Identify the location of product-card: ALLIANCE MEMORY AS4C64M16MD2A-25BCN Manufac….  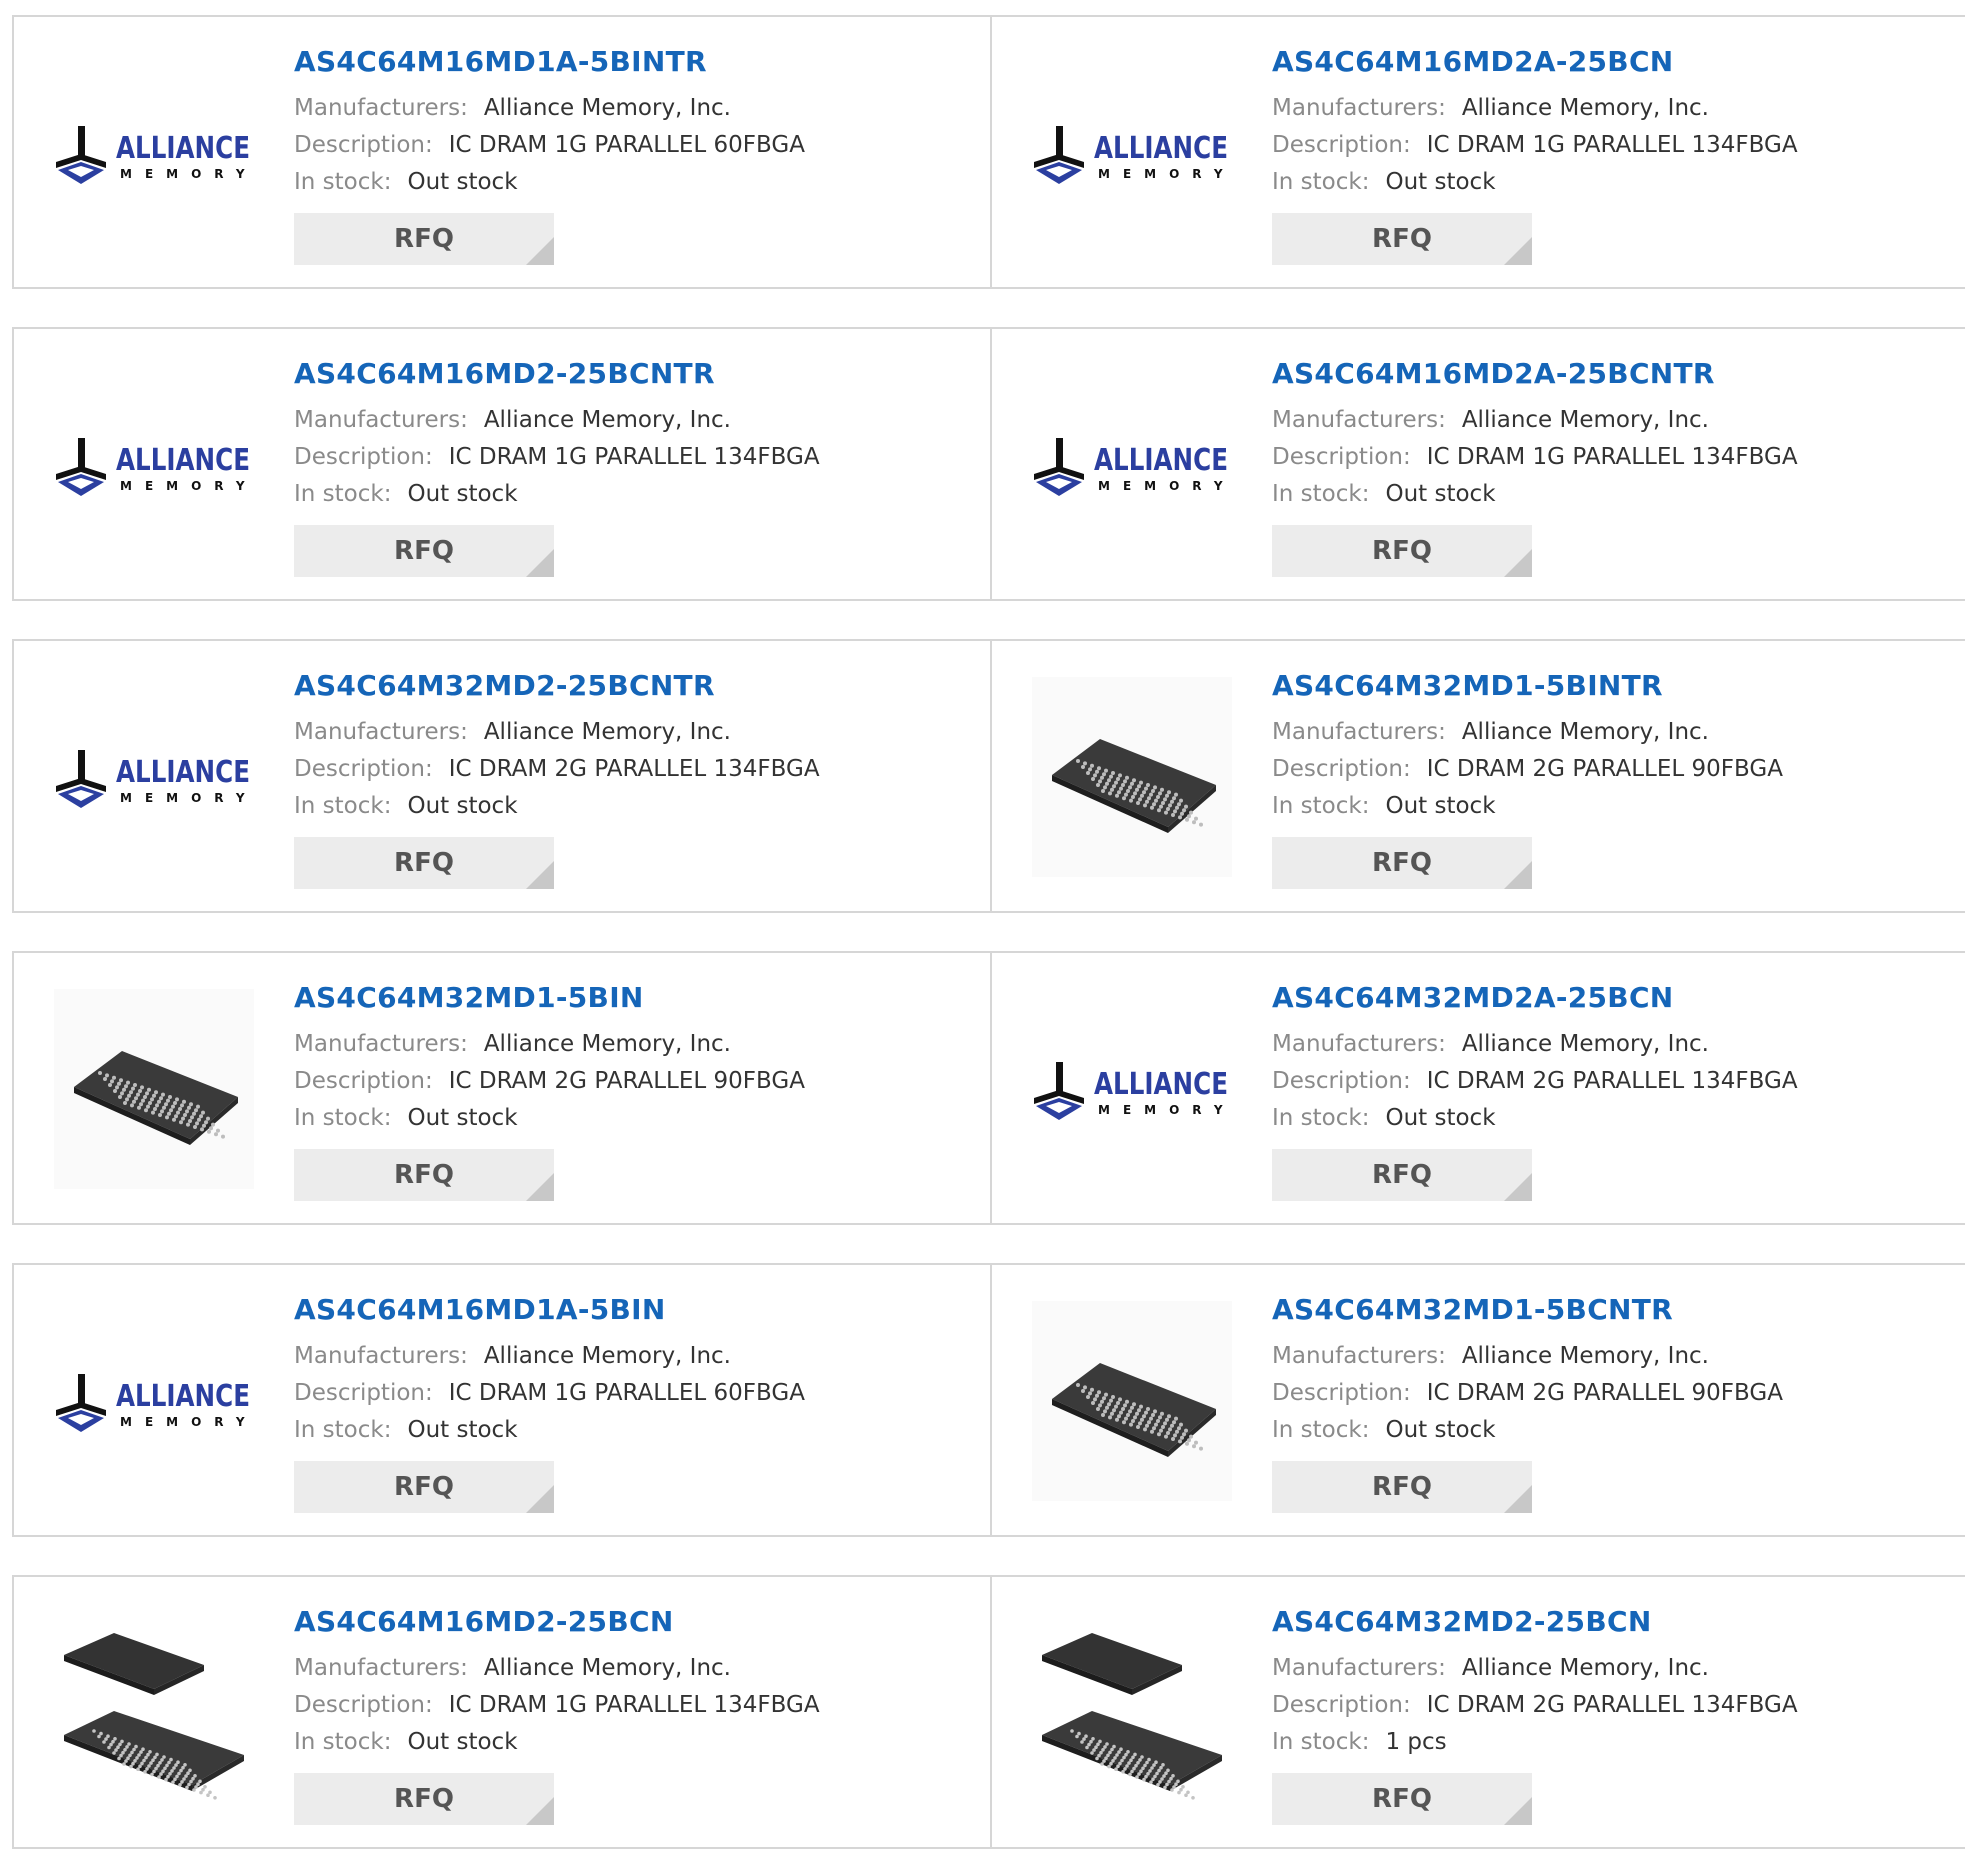
(1477, 152).